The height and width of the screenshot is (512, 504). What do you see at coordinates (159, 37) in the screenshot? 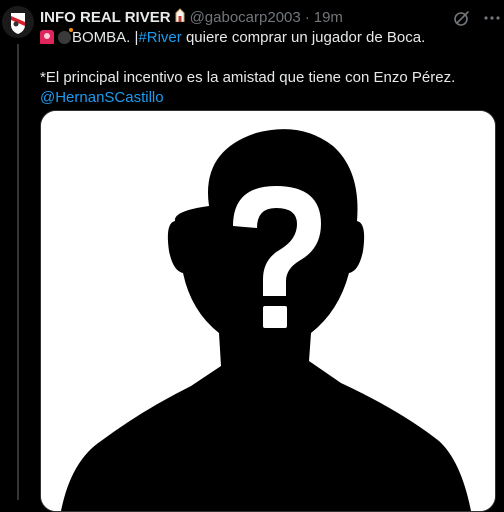
I see `hashtag-link: #River` at bounding box center [159, 37].